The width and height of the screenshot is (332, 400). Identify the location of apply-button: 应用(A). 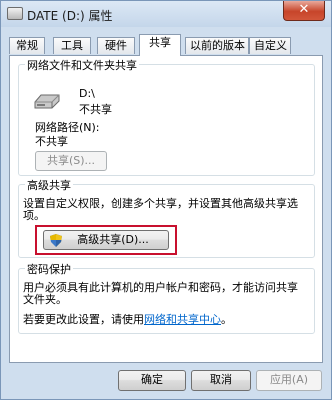
(289, 380).